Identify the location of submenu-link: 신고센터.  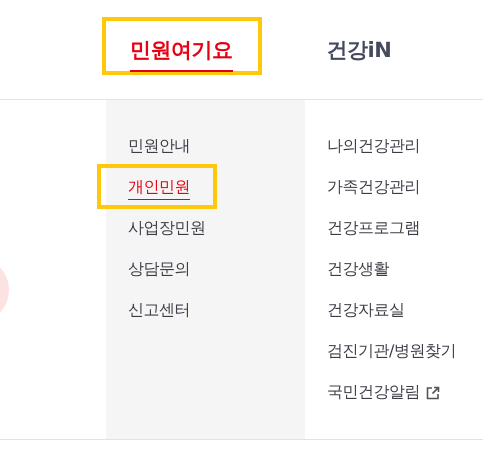
(159, 310).